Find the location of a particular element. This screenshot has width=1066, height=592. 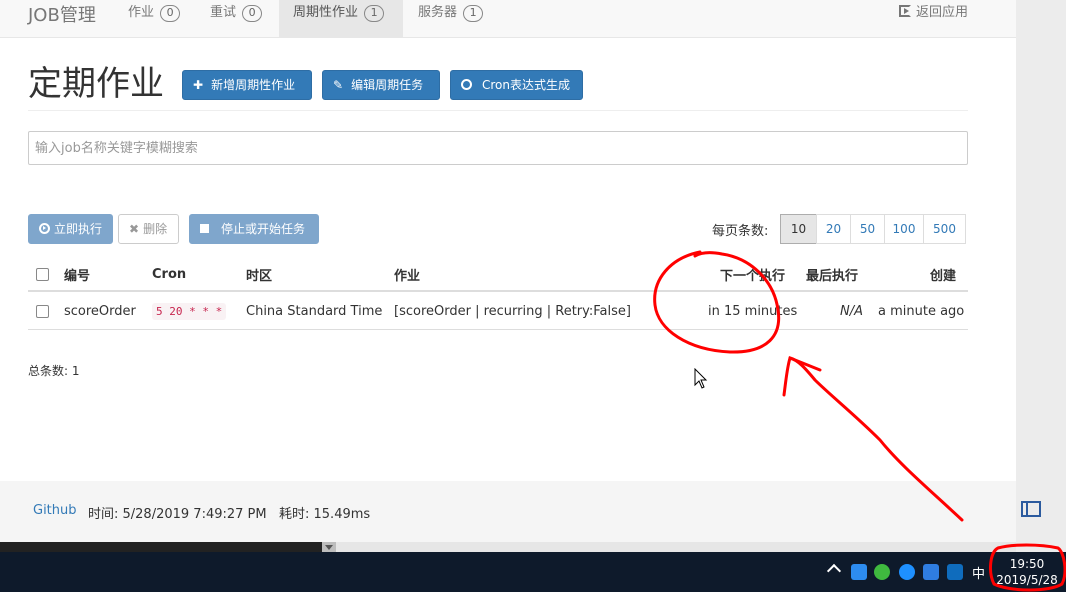

col-timezone: 时区 is located at coordinates (259, 276).